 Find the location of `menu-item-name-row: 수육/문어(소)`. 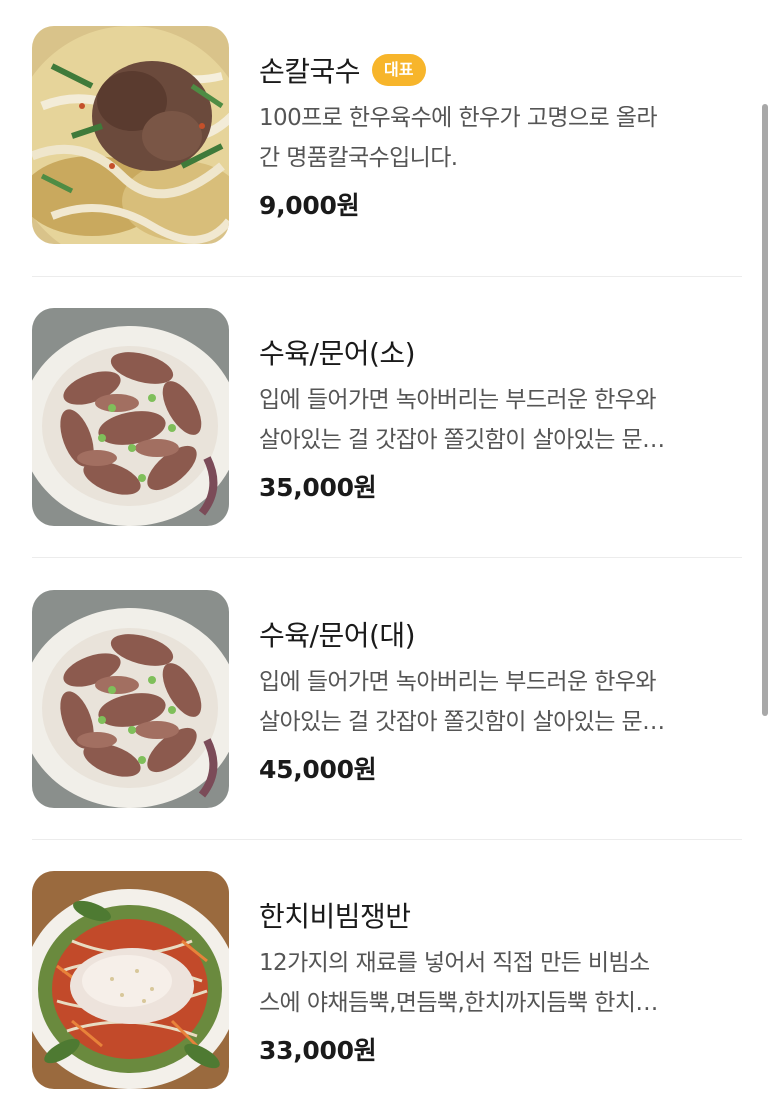

menu-item-name-row: 수육/문어(소) is located at coordinates (337, 352).